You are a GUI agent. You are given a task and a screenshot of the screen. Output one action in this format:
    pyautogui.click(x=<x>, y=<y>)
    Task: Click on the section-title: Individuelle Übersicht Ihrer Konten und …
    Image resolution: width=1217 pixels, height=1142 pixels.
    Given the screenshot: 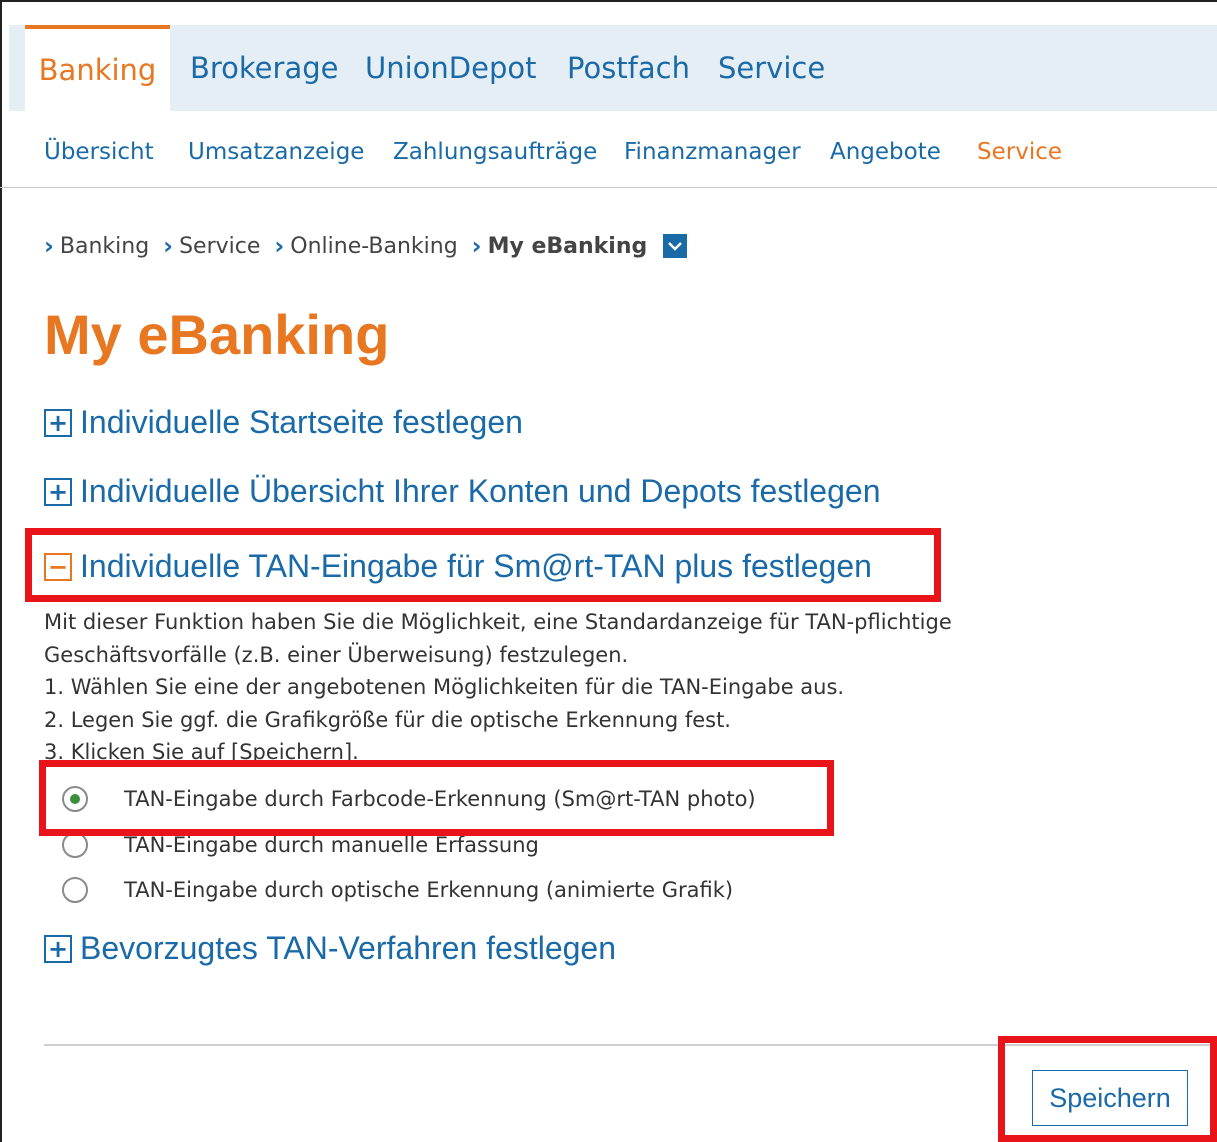 What is the action you would take?
    pyautogui.click(x=480, y=491)
    